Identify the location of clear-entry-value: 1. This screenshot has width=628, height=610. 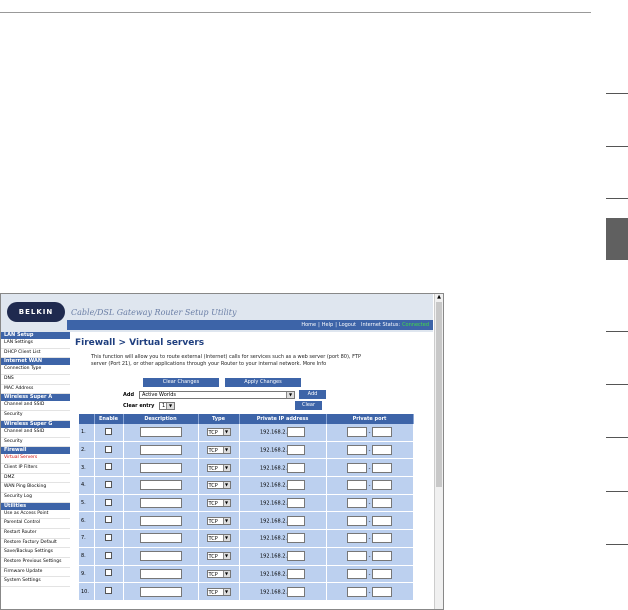
(164, 405).